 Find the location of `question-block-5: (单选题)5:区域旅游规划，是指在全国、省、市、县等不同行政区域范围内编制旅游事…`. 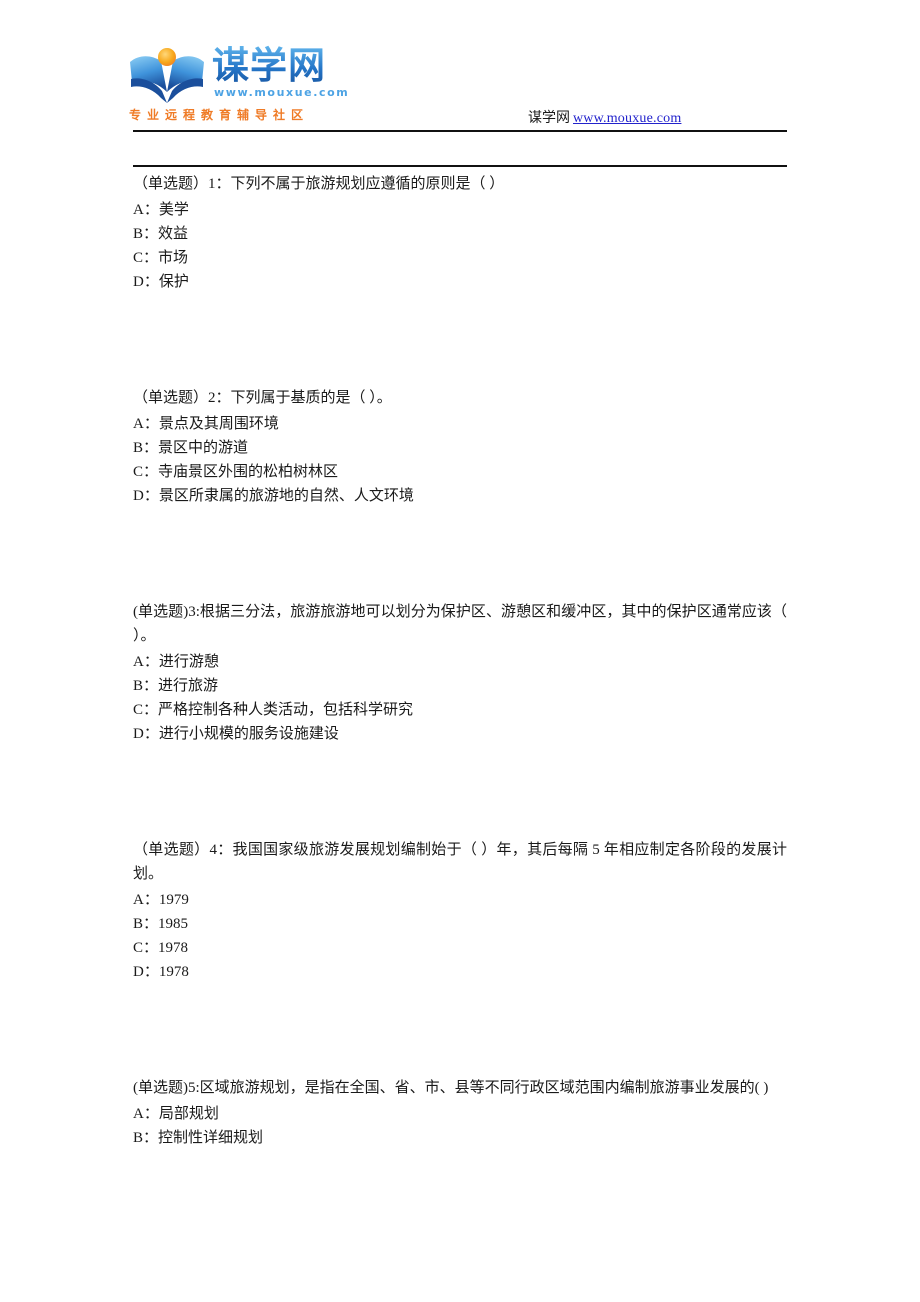

question-block-5: (单选题)5:区域旅游规划，是指在全国、省、市、县等不同行政区域范围内编制旅游事… is located at coordinates (460, 1113).